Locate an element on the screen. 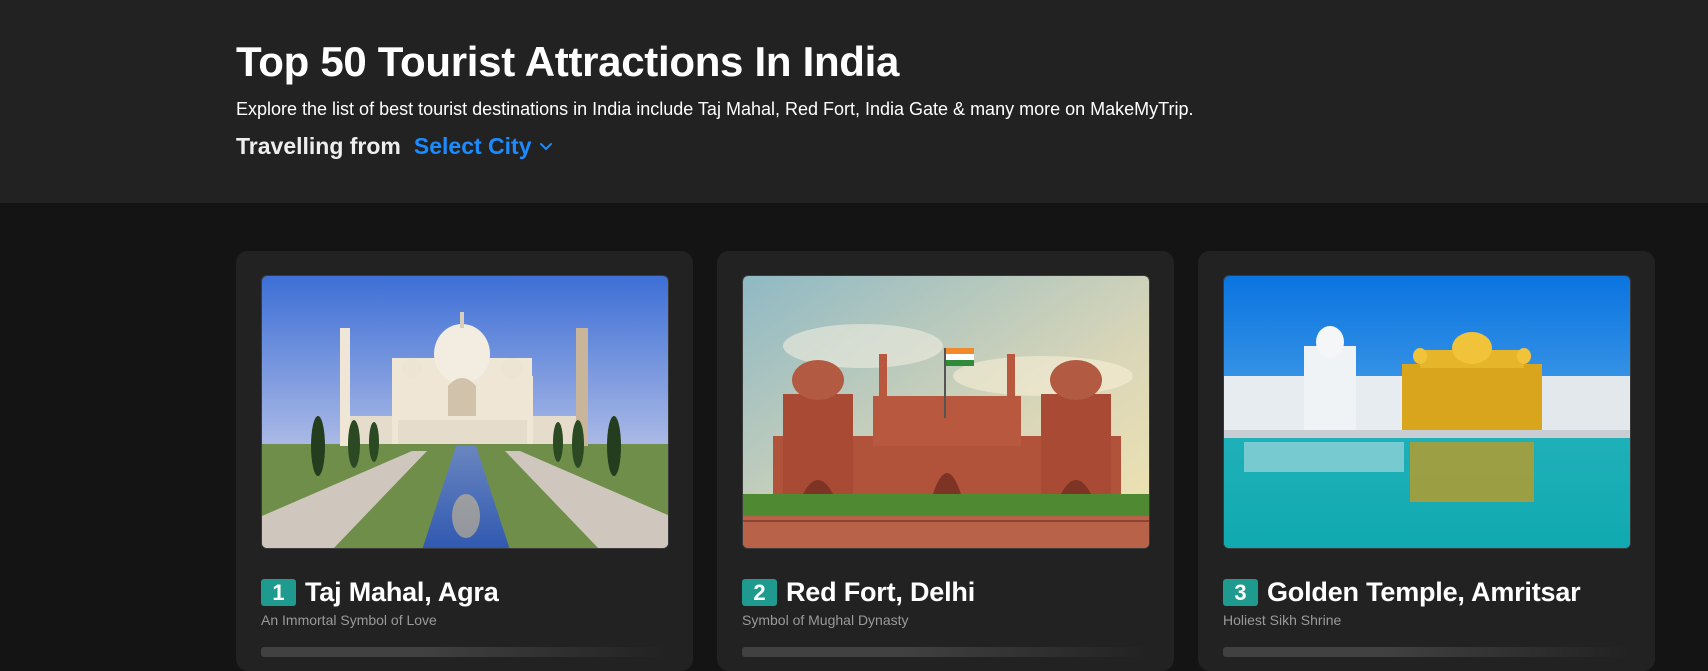 This screenshot has width=1708, height=671. chevron-down-icon is located at coordinates (546, 146).